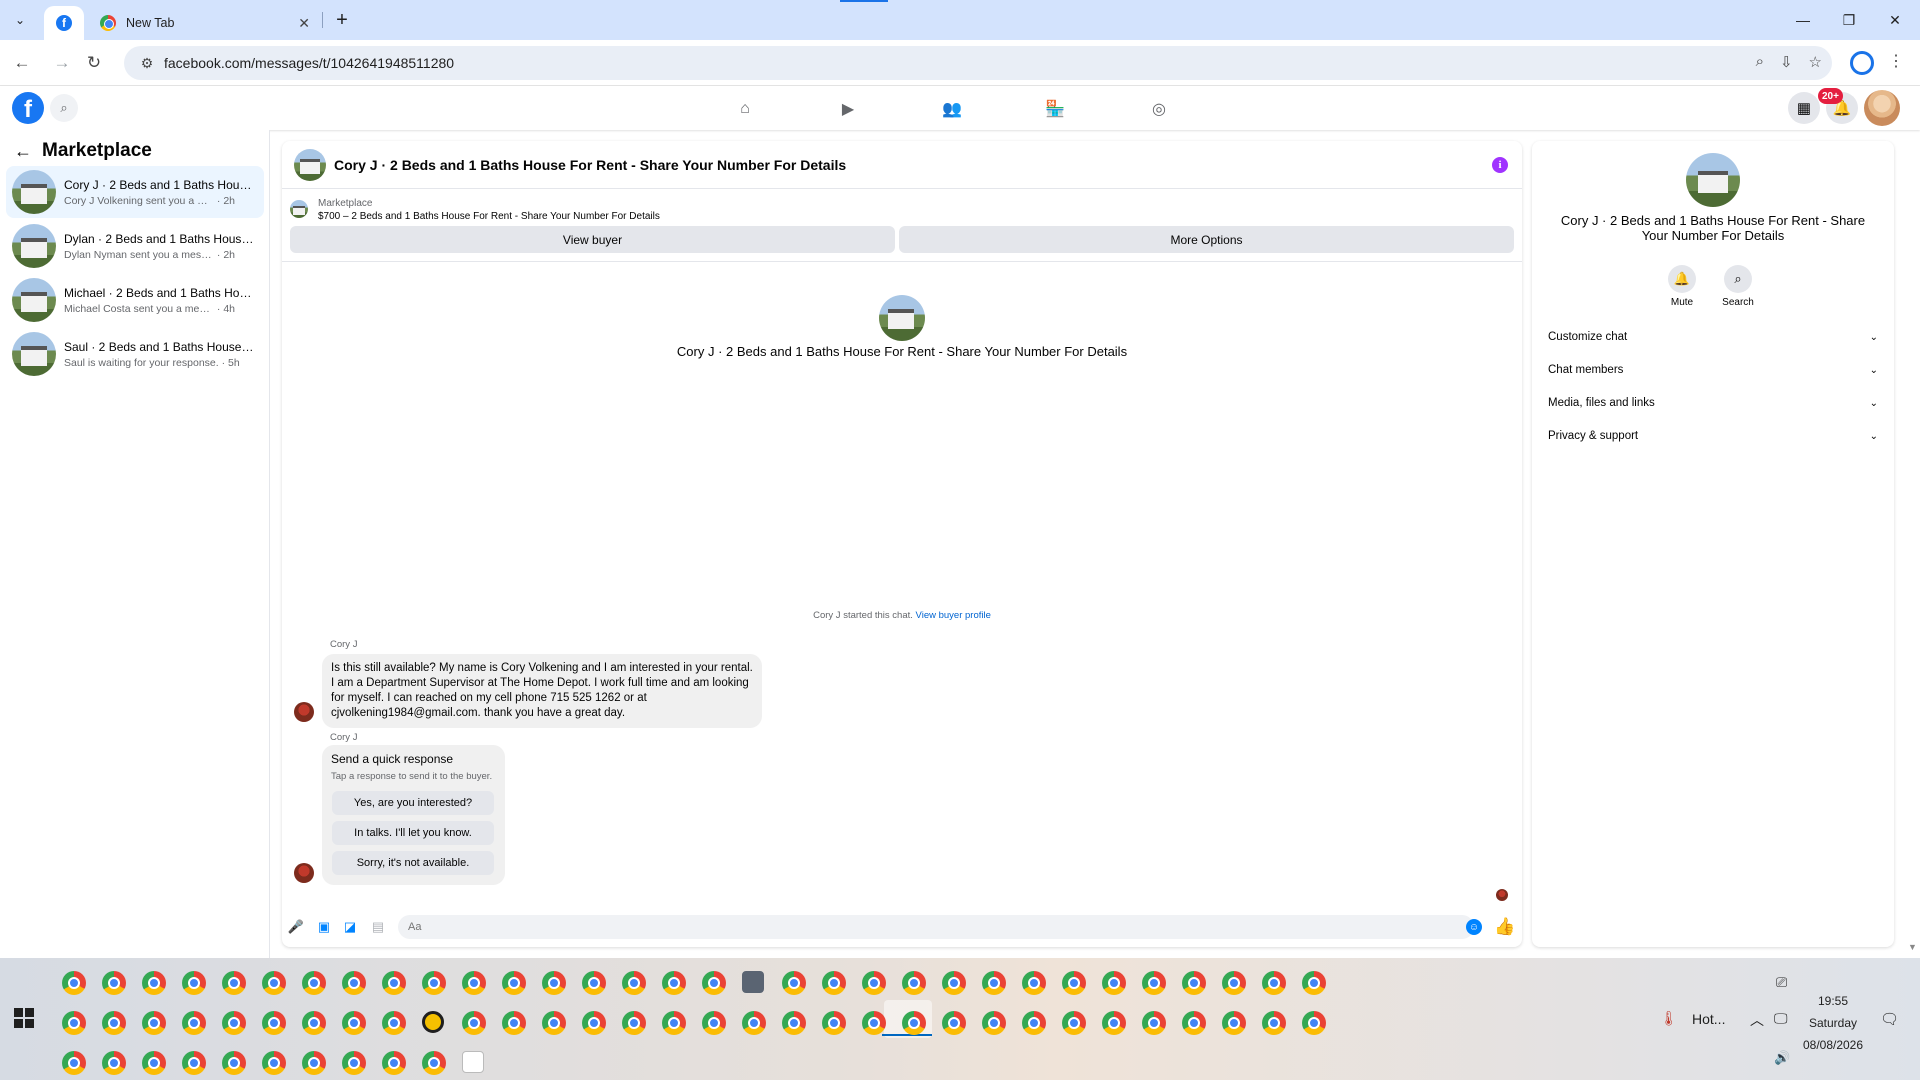 The width and height of the screenshot is (1920, 1080). I want to click on info-icon: i, so click(1500, 165).